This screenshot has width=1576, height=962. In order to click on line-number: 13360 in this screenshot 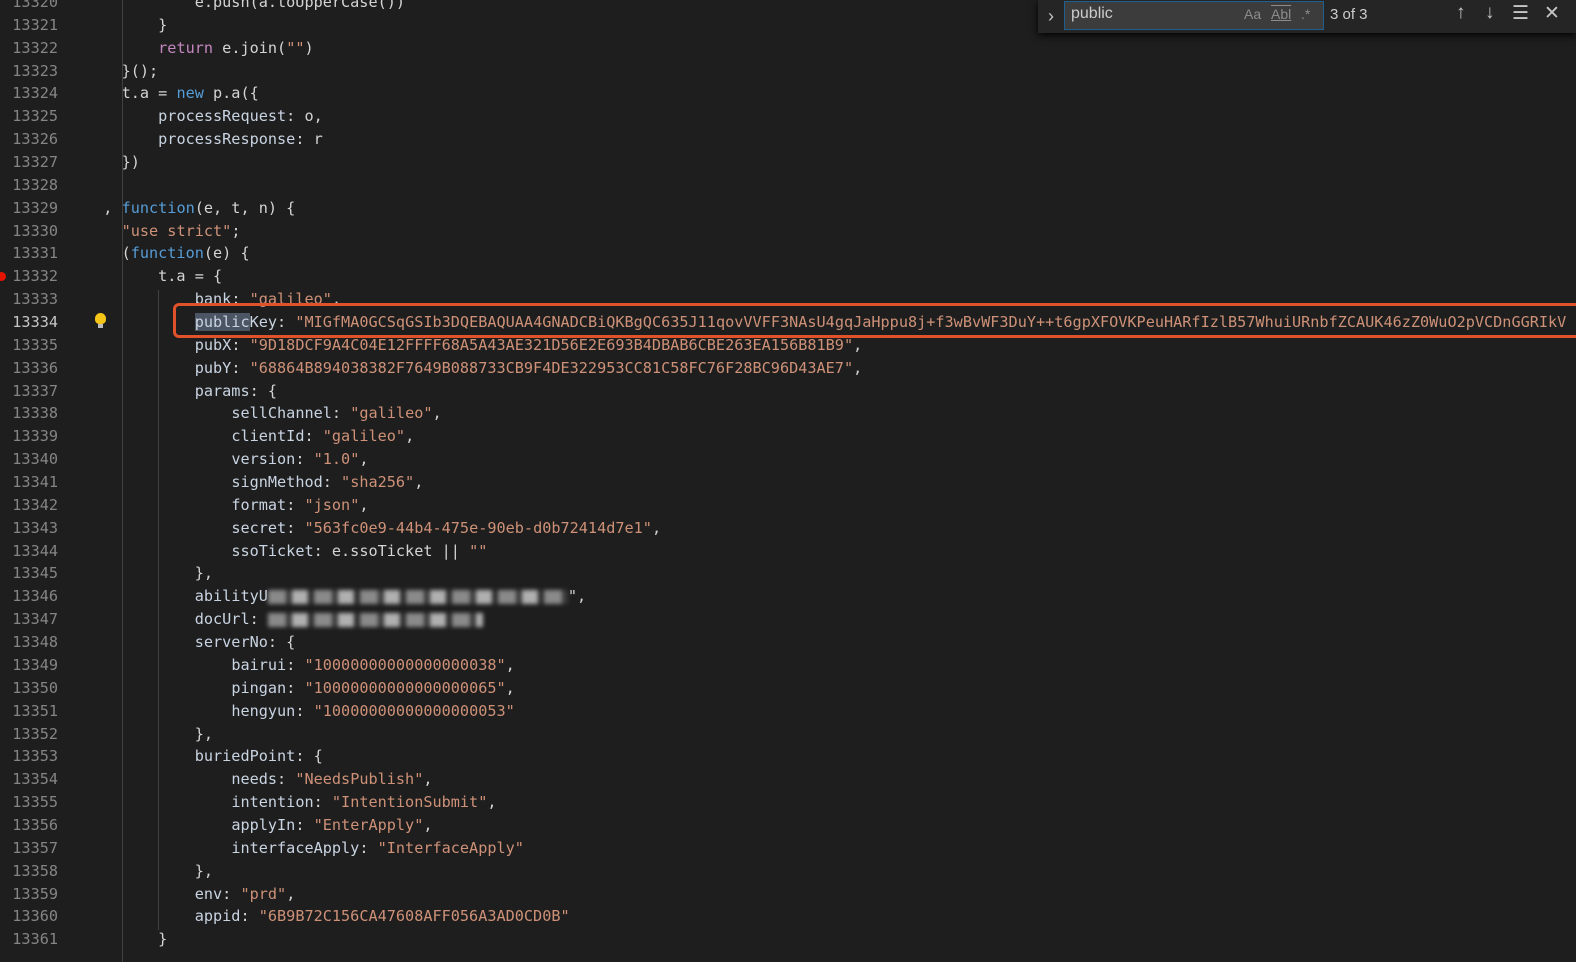, I will do `click(29, 916)`.